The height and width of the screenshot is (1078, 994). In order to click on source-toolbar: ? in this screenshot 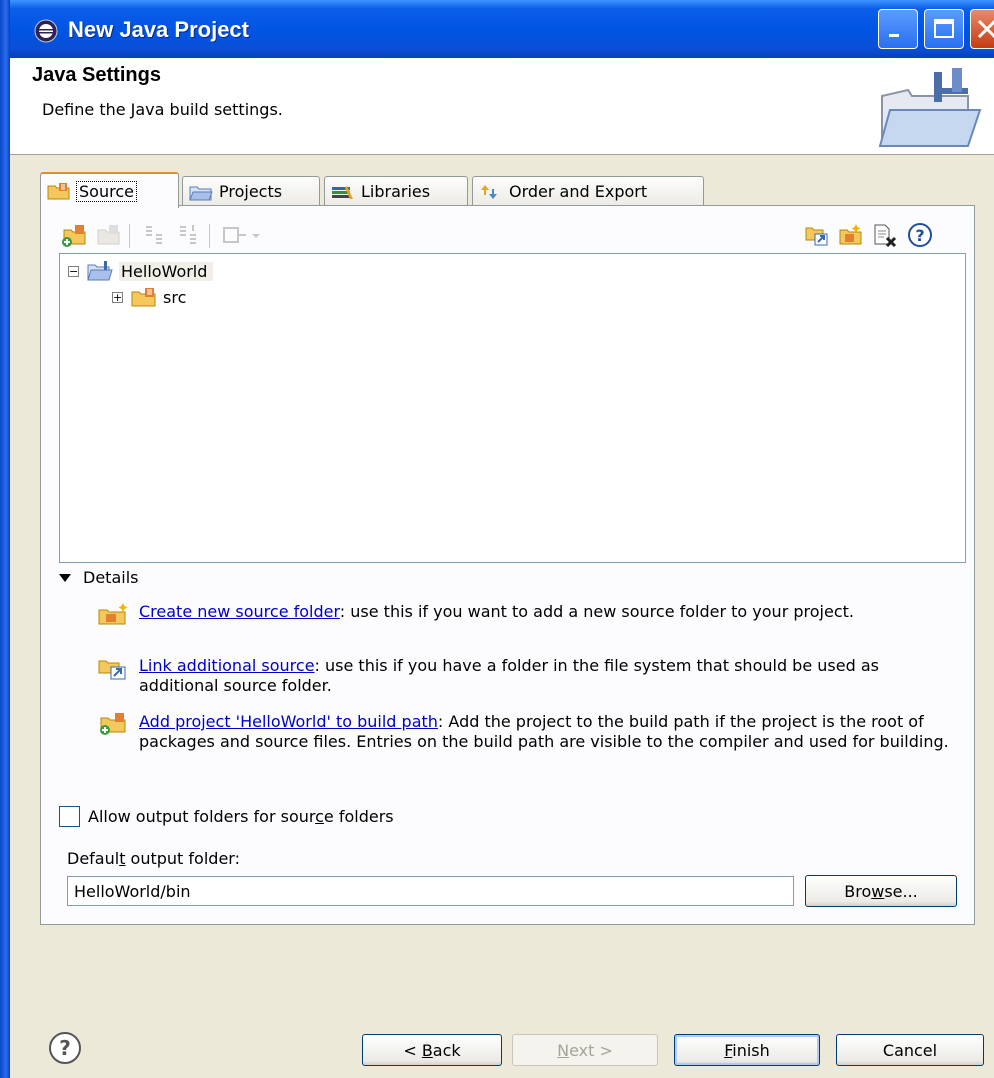, I will do `click(509, 236)`.